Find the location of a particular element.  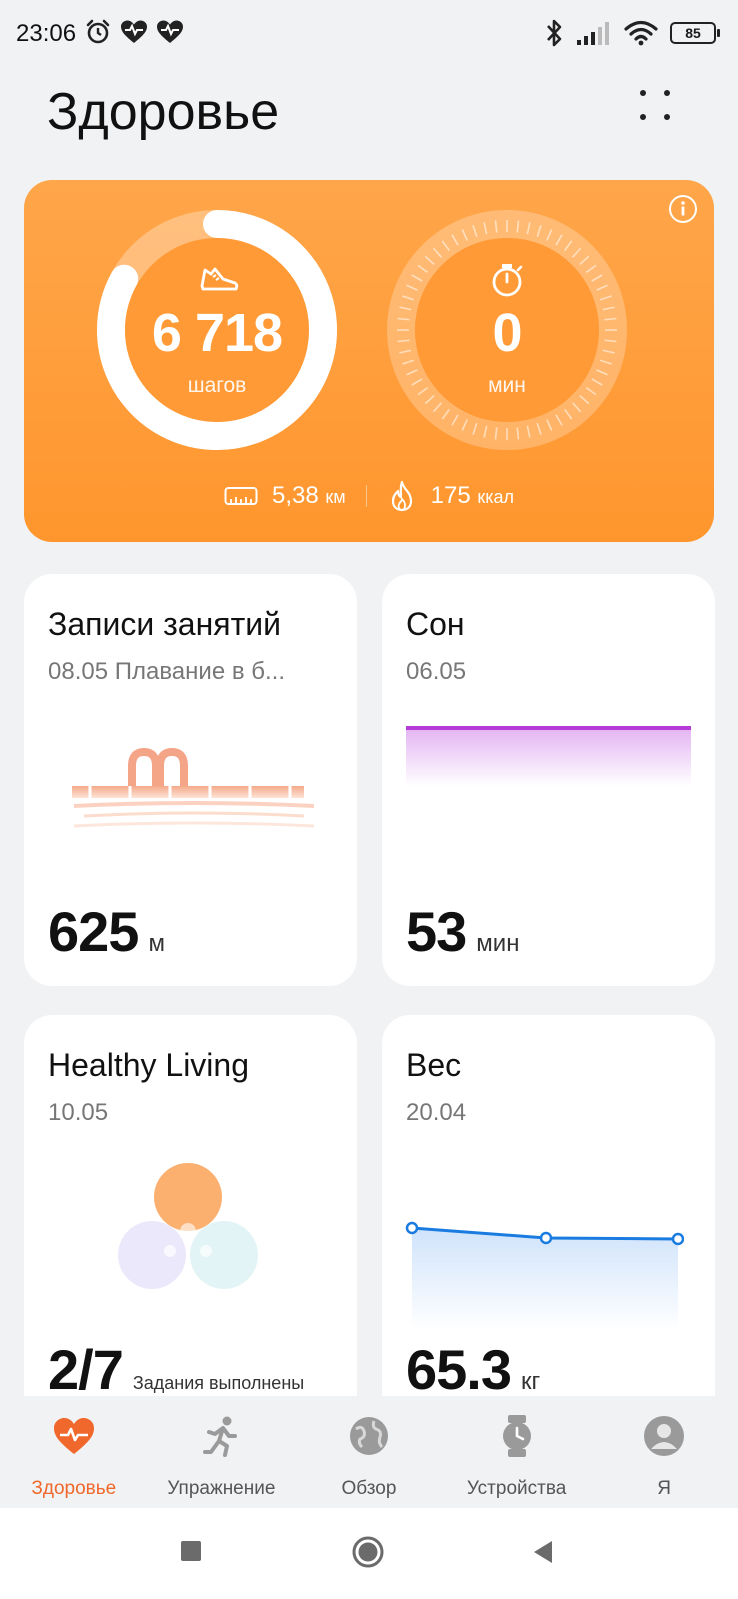

steps-ring: 6 718 шагов is located at coordinates (217, 330).